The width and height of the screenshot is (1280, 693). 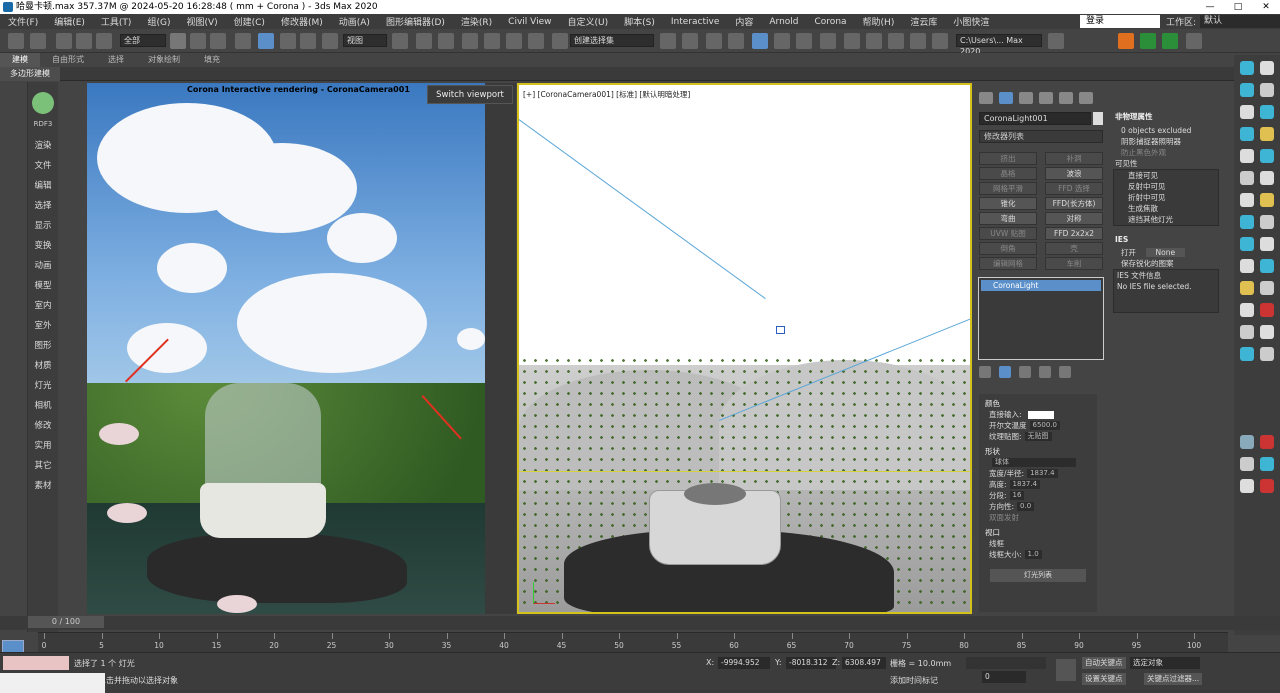 What do you see at coordinates (43, 486) in the screenshot?
I see `category-assets: 素材` at bounding box center [43, 486].